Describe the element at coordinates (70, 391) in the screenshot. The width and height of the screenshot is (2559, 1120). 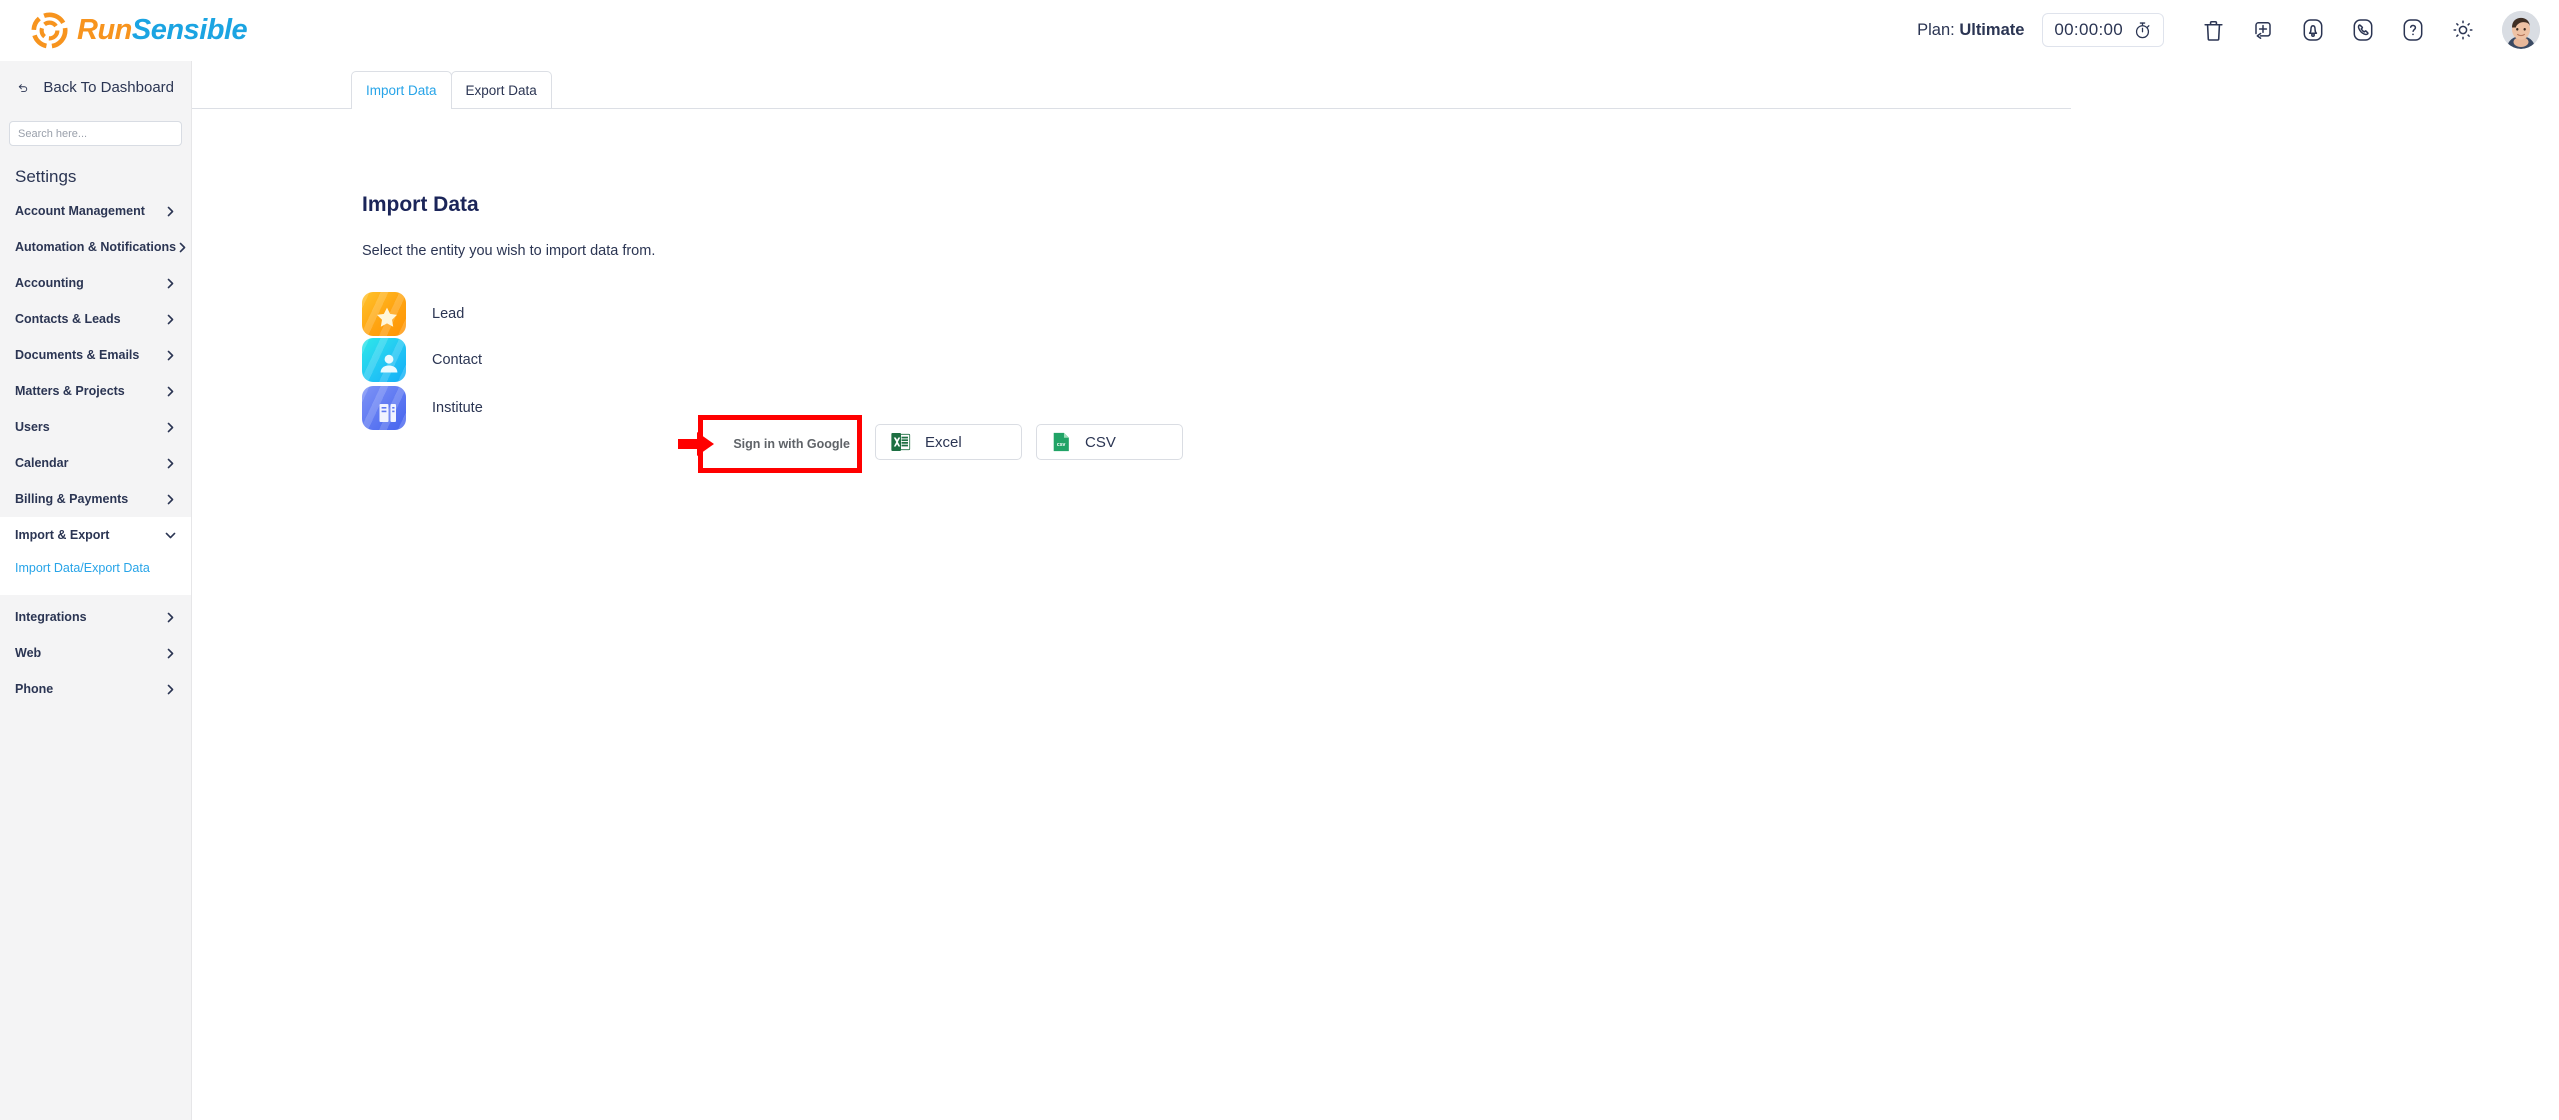
I see `sidebar-item-label: Matters & Projects` at that location.